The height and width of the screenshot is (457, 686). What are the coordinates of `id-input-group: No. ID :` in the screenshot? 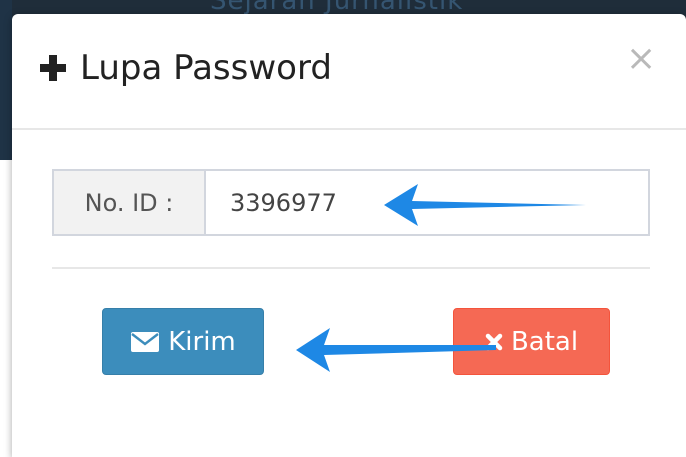 It's located at (351, 202).